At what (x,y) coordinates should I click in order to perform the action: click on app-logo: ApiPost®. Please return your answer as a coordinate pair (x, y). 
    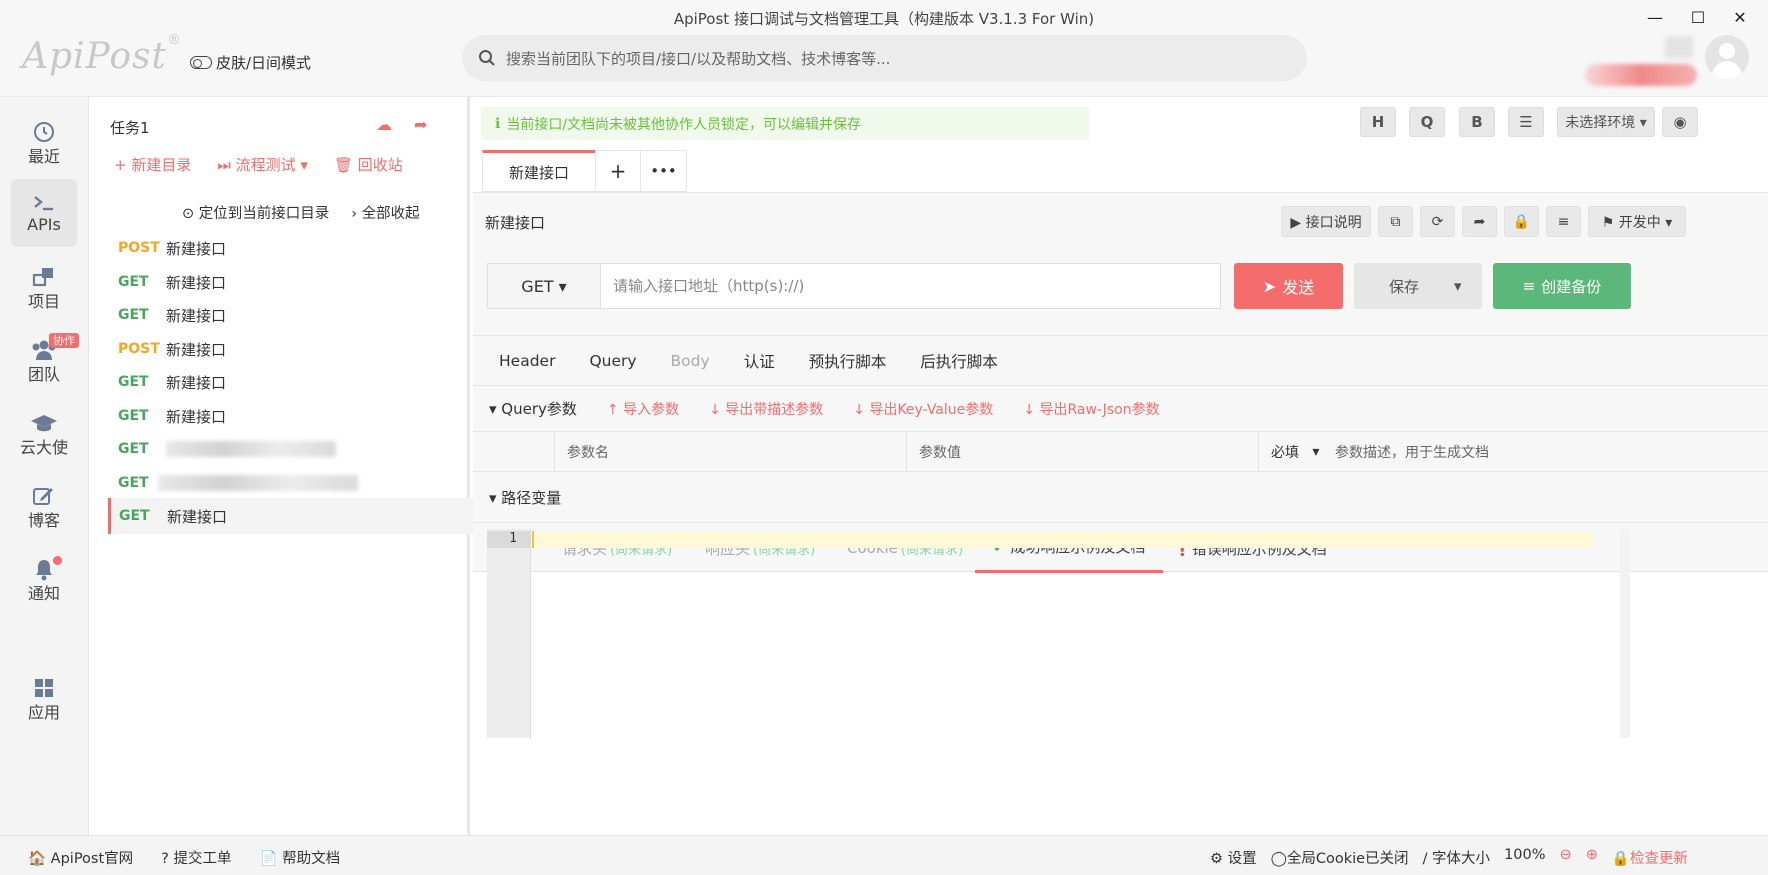
    Looking at the image, I should click on (102, 54).